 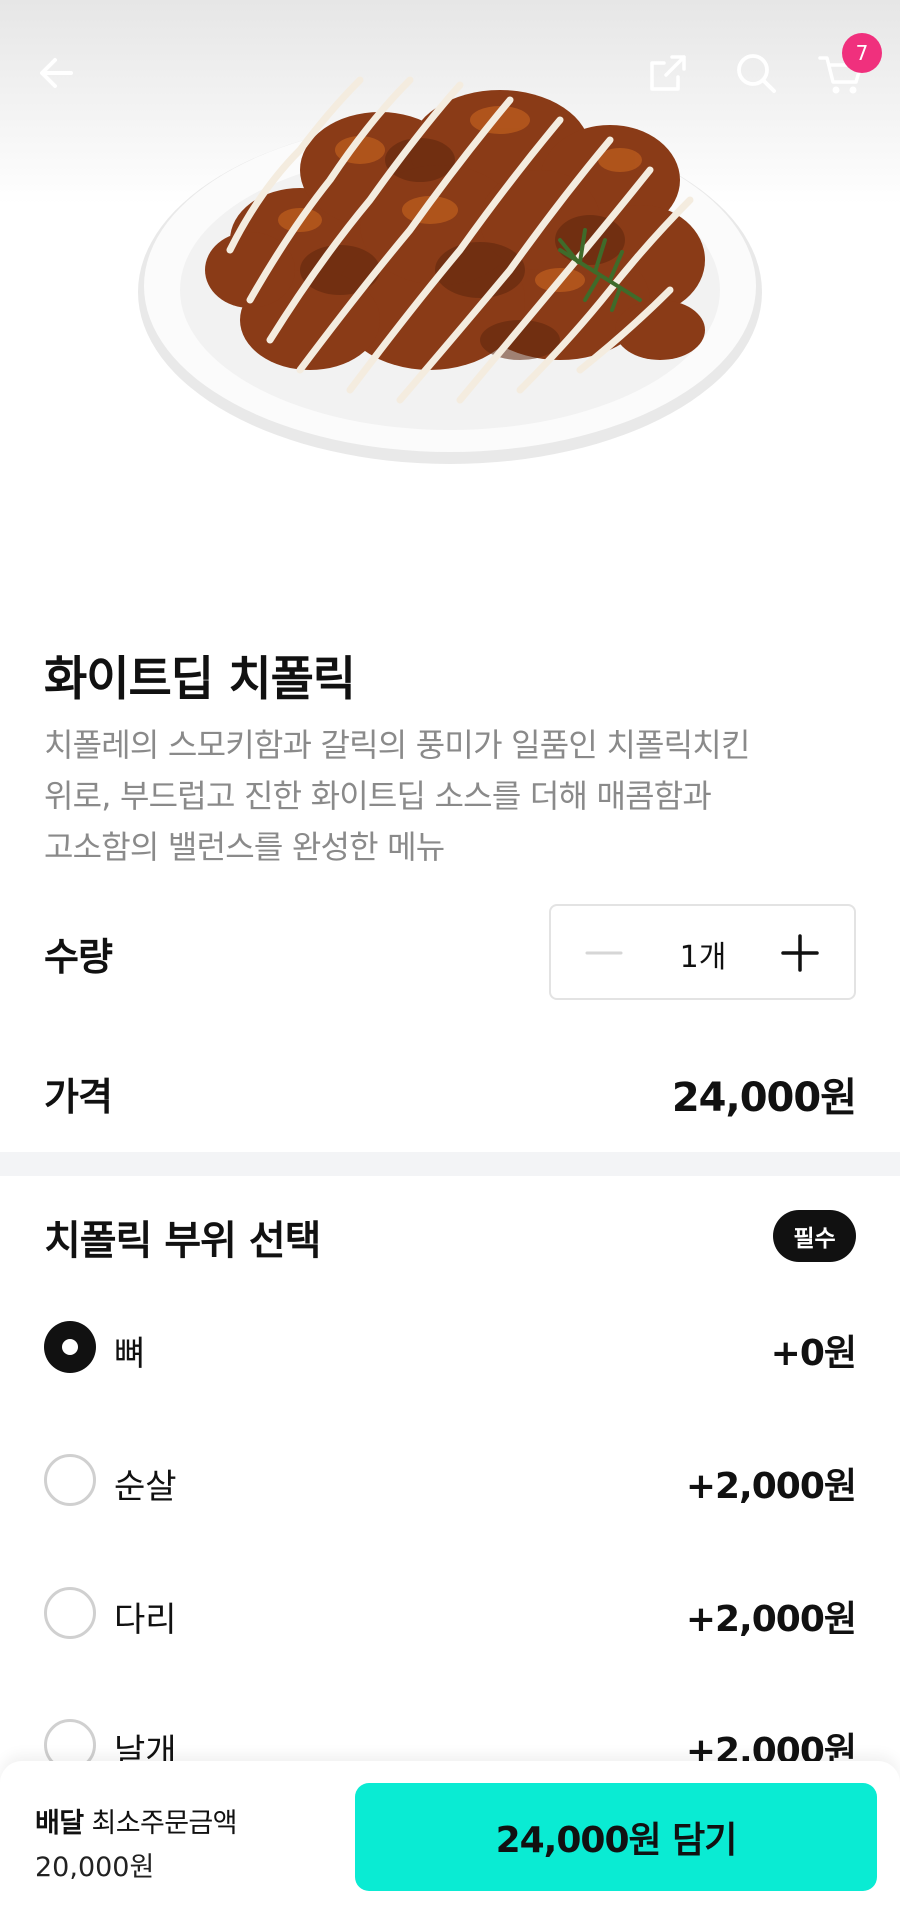 I want to click on part-select-title: 치폴릭 부위 선택, so click(x=182, y=1241).